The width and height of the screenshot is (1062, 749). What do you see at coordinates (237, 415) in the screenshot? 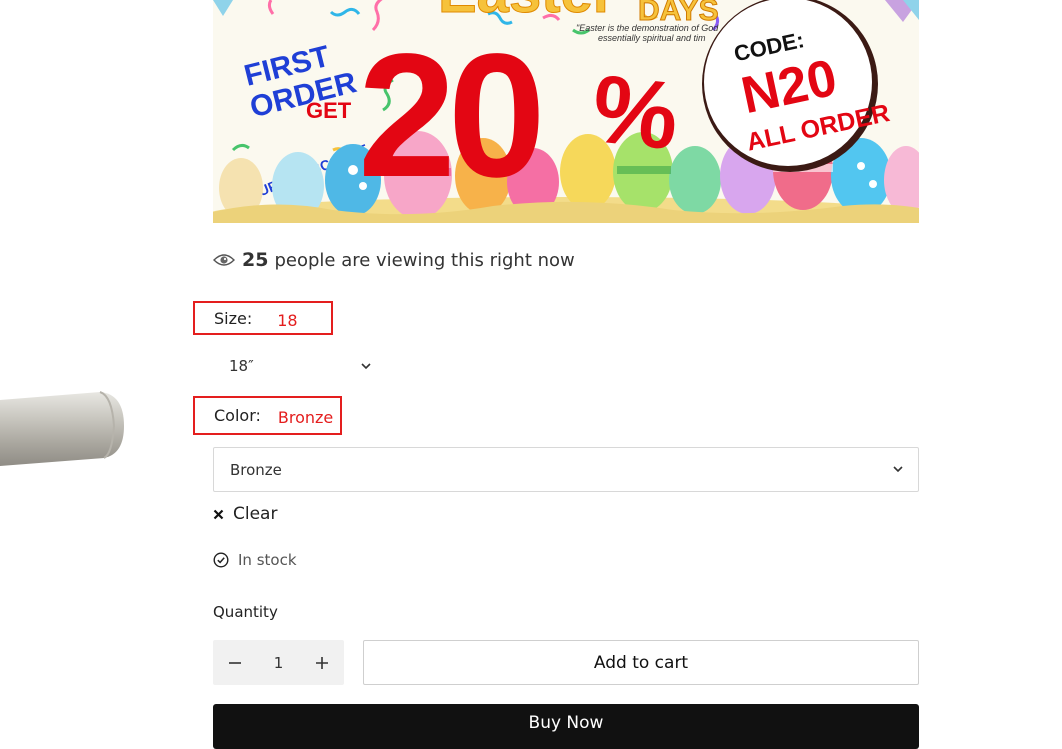
I see `color-label: Color:` at bounding box center [237, 415].